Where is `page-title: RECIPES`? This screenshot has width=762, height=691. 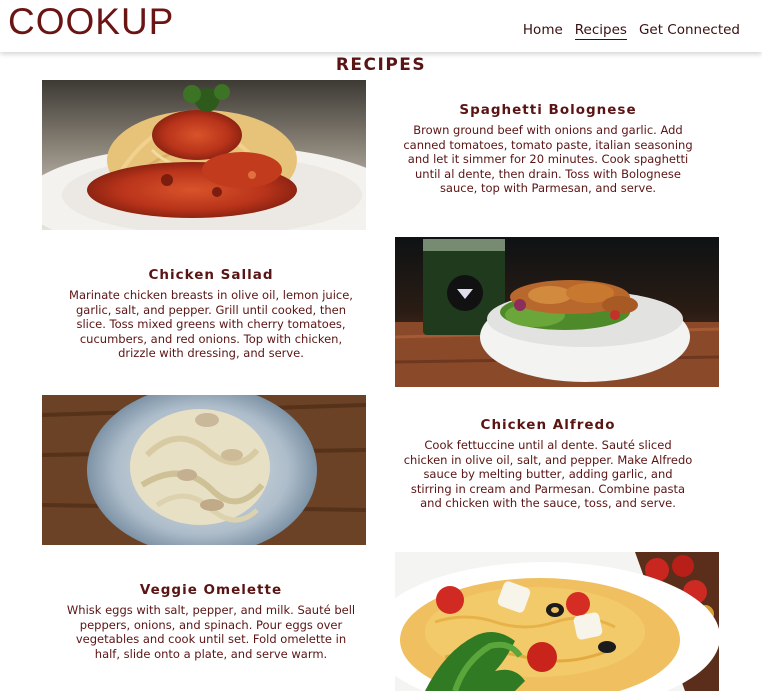
page-title: RECIPES is located at coordinates (381, 65).